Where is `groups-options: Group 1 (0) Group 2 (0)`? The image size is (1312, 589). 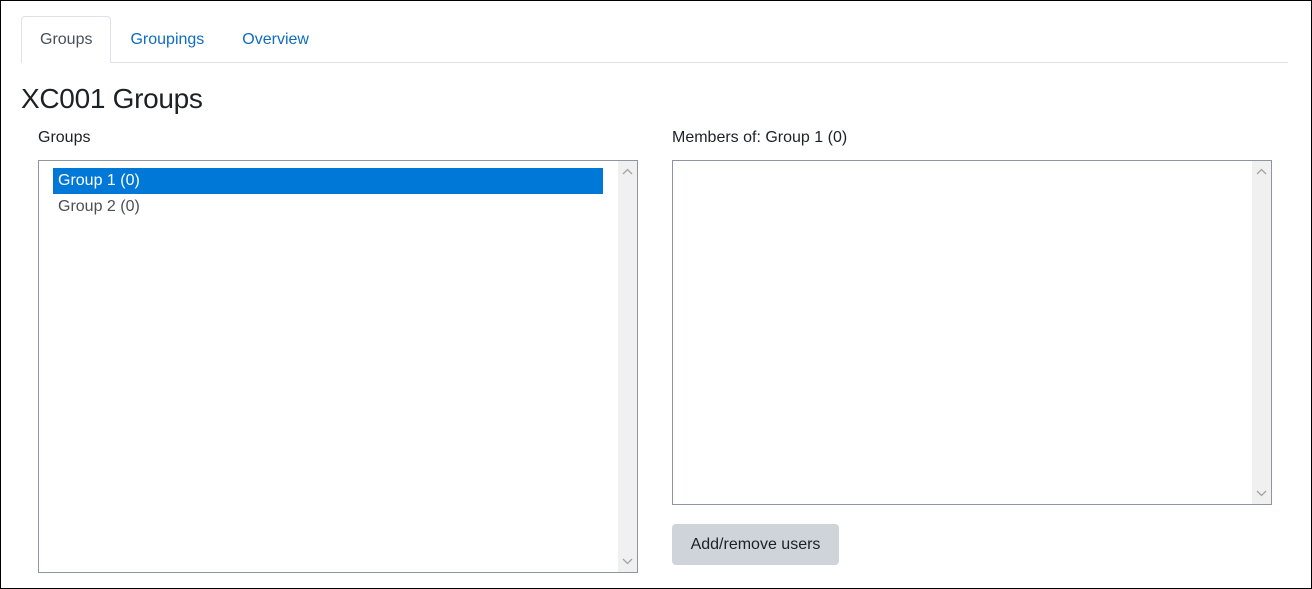 groups-options: Group 1 (0) Group 2 (0) is located at coordinates (328, 194).